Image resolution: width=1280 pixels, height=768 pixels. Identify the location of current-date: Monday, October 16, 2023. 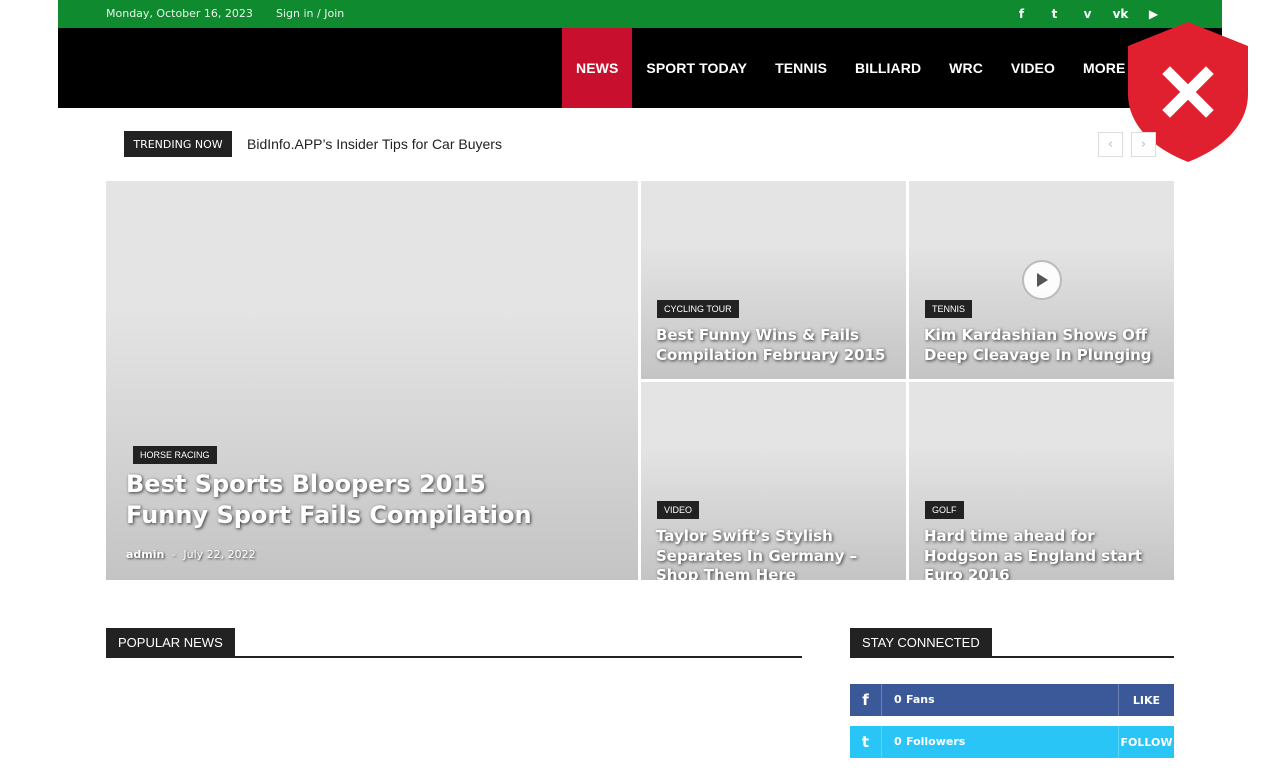
(179, 13).